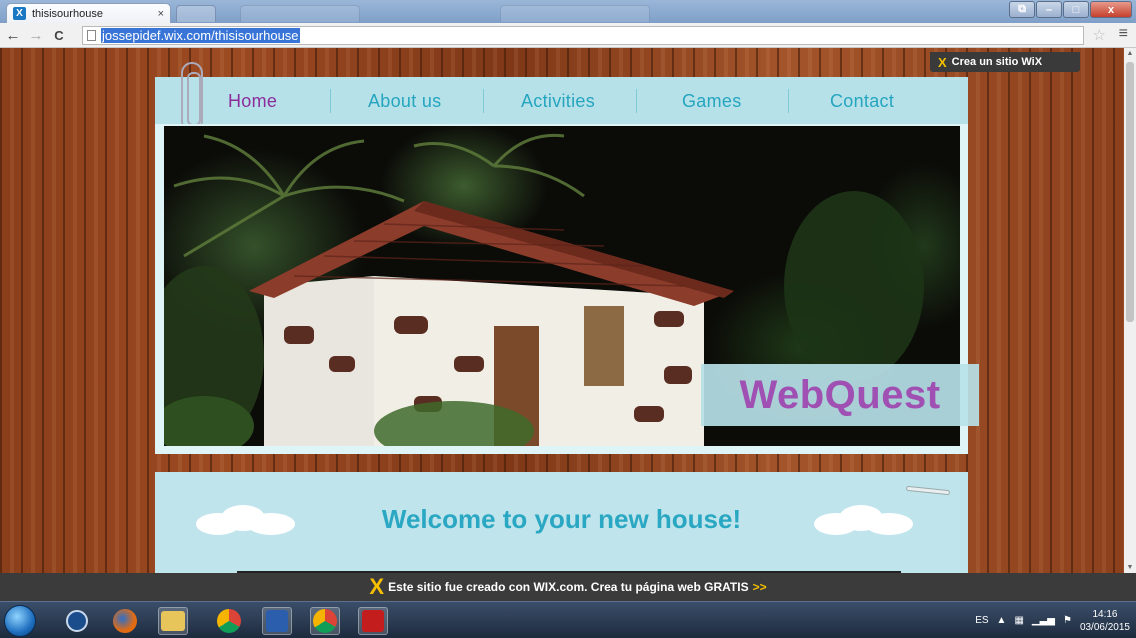  What do you see at coordinates (561, 522) in the screenshot?
I see `welcome-banner: Welcome to your new house!` at bounding box center [561, 522].